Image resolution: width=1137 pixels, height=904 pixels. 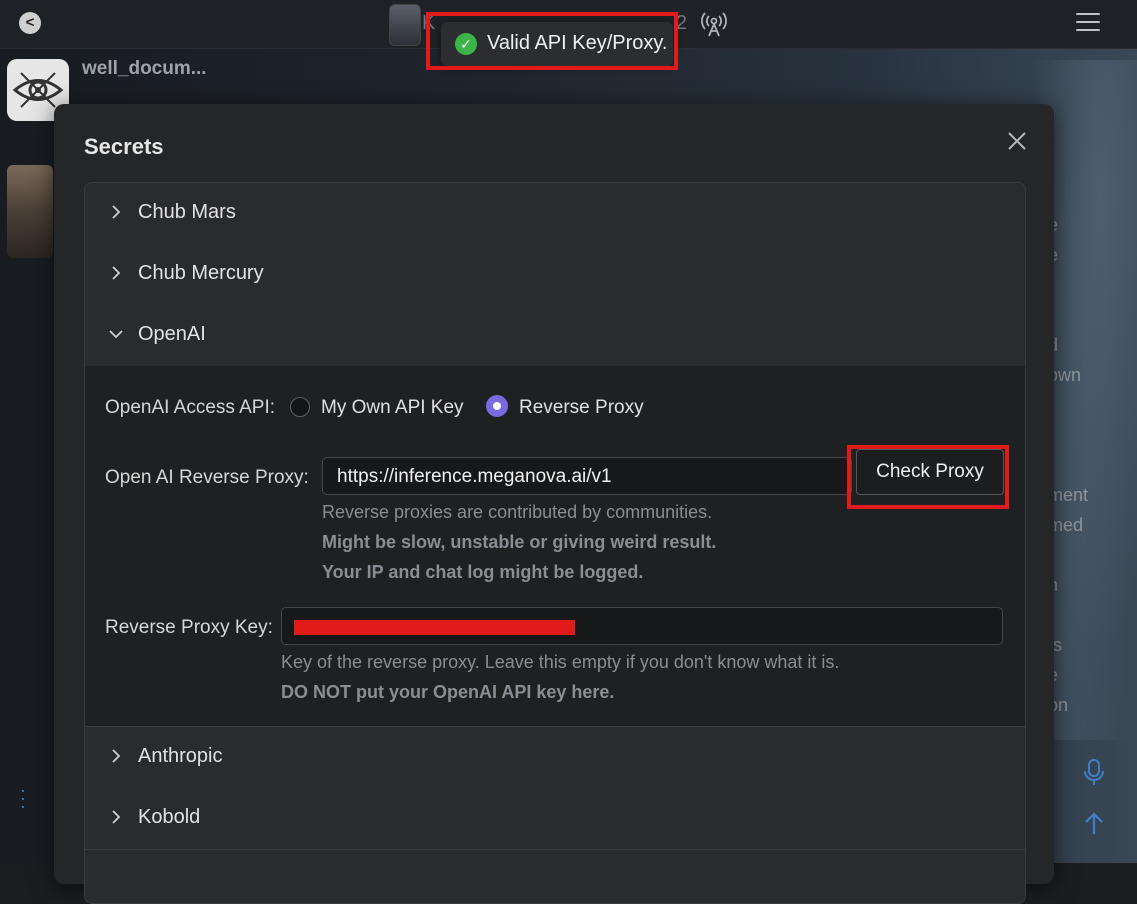 I want to click on radio-own-api-key, so click(x=300, y=407).